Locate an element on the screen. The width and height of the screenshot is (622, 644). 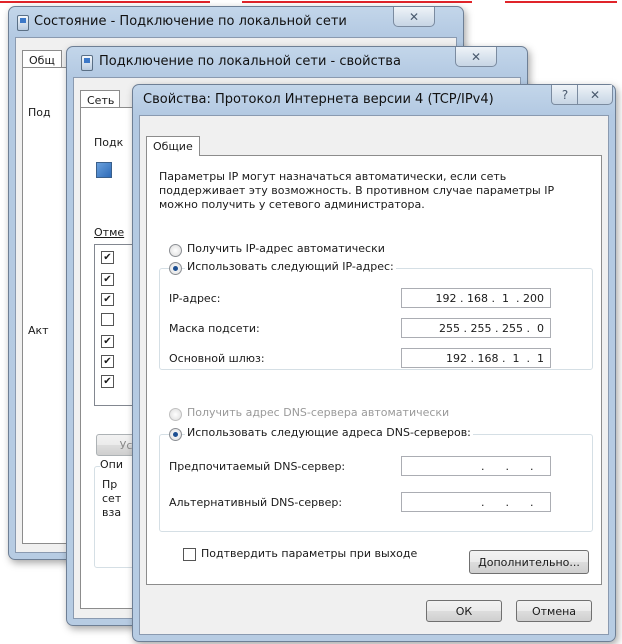
connection-group-label: Под is located at coordinates (39, 112).